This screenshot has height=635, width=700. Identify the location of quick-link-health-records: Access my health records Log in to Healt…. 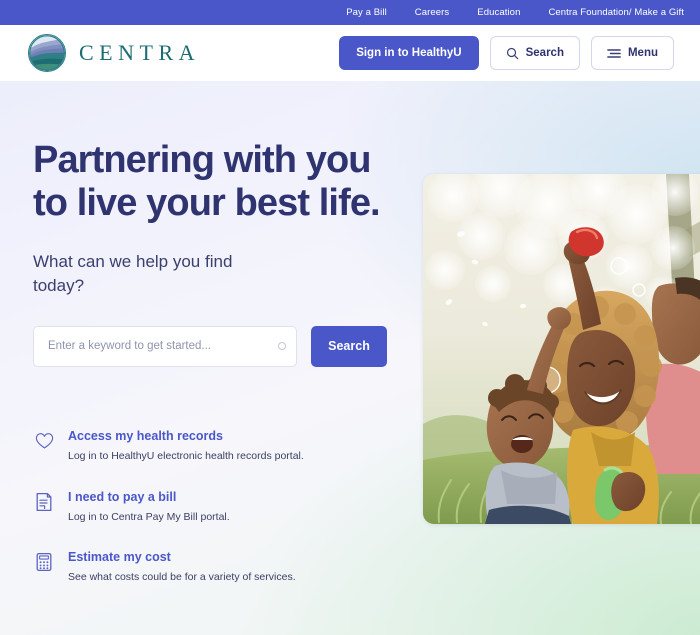
(218, 446).